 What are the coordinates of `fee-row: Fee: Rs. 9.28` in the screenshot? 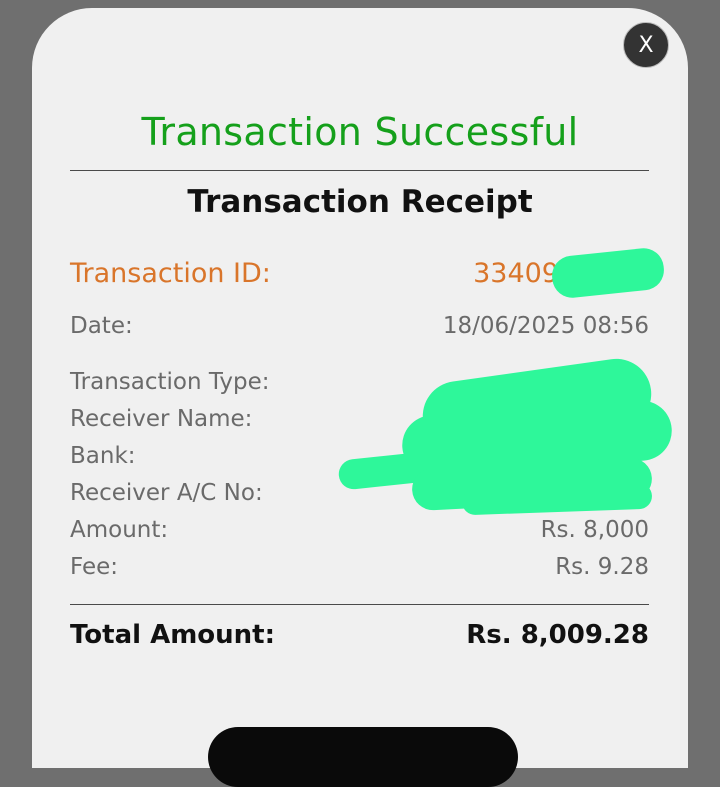 It's located at (359, 567).